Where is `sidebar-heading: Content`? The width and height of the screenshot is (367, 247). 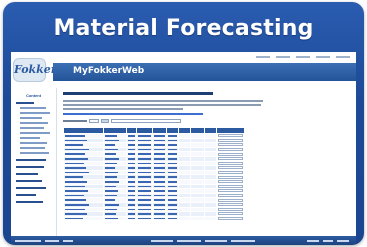
sidebar-heading: Content is located at coordinates (33, 95).